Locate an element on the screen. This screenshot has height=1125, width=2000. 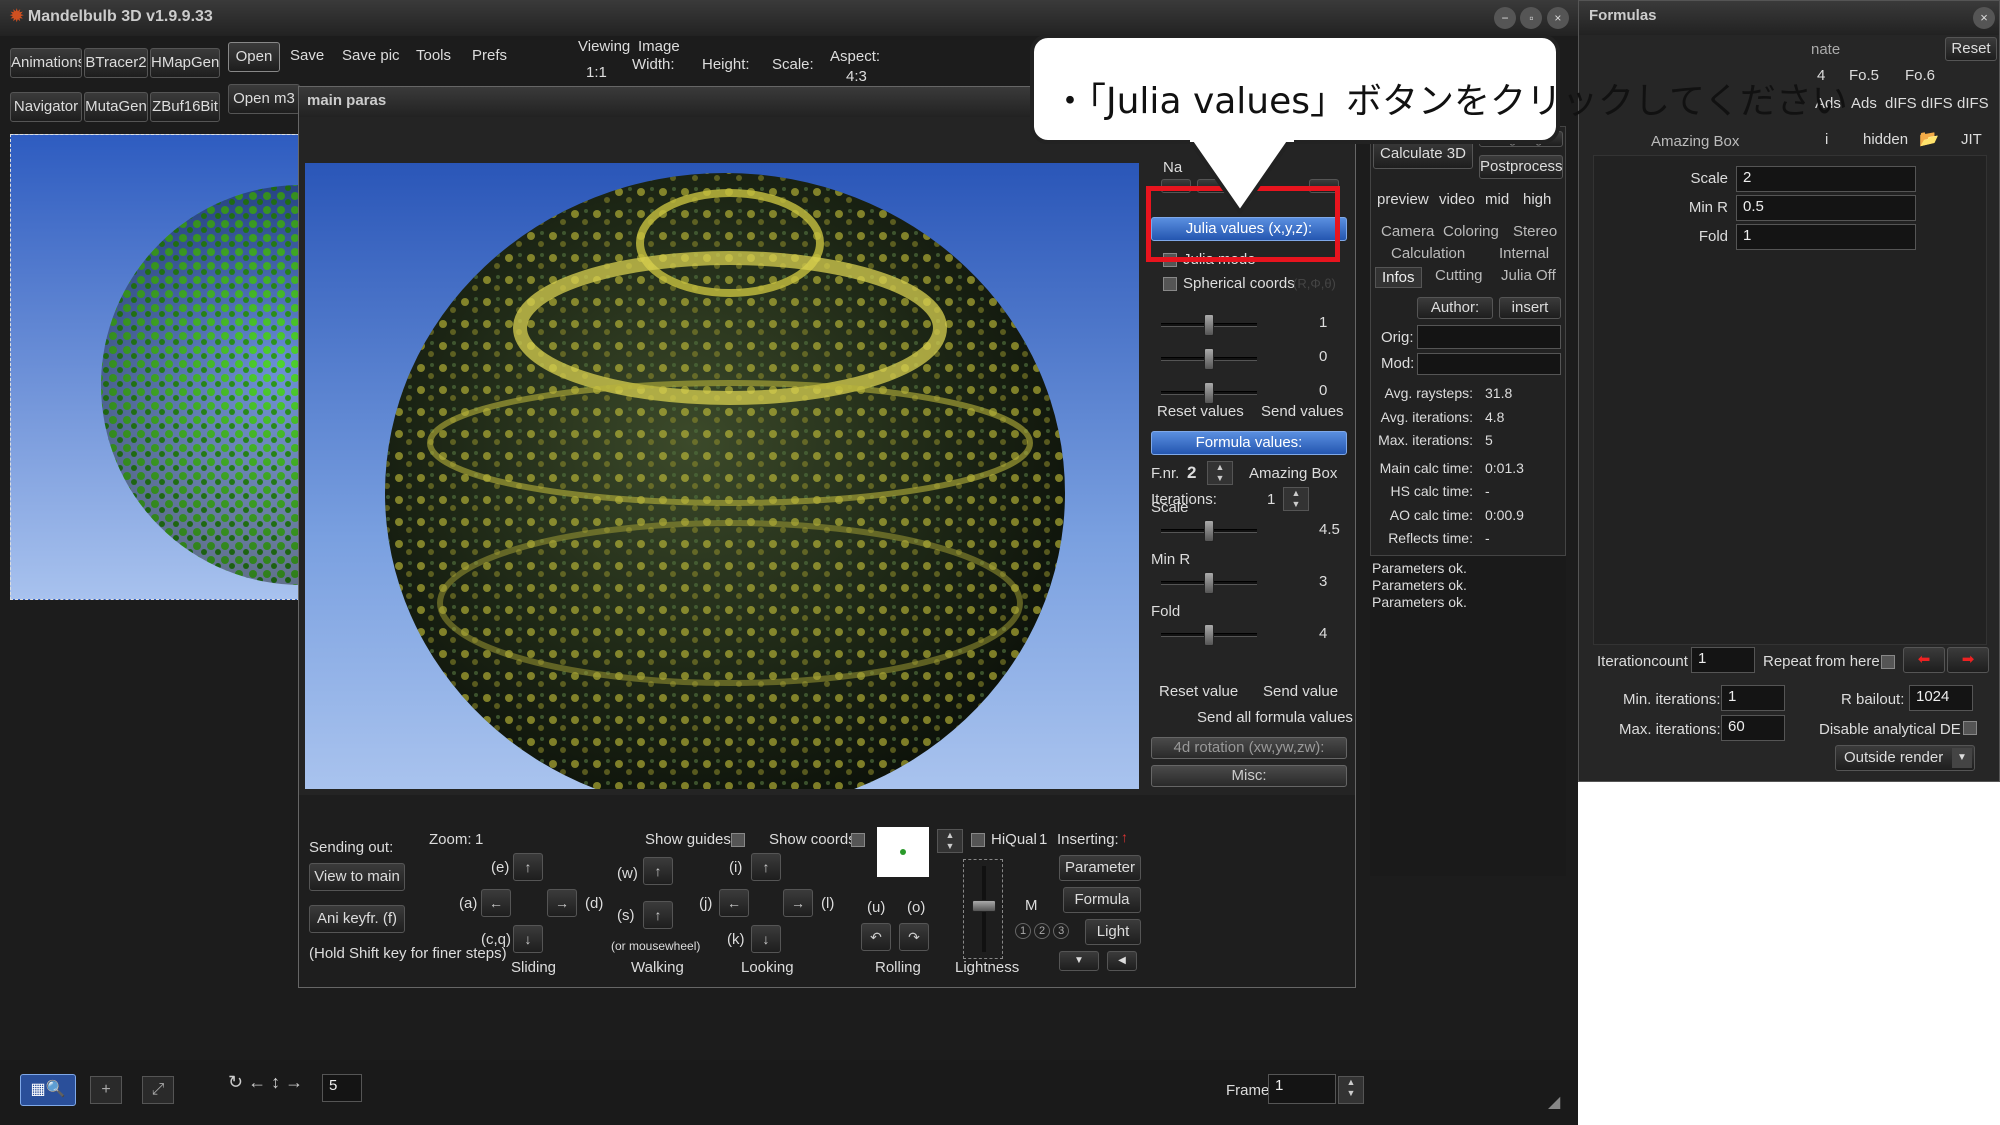
number-button-3: 3 is located at coordinates (1061, 931).